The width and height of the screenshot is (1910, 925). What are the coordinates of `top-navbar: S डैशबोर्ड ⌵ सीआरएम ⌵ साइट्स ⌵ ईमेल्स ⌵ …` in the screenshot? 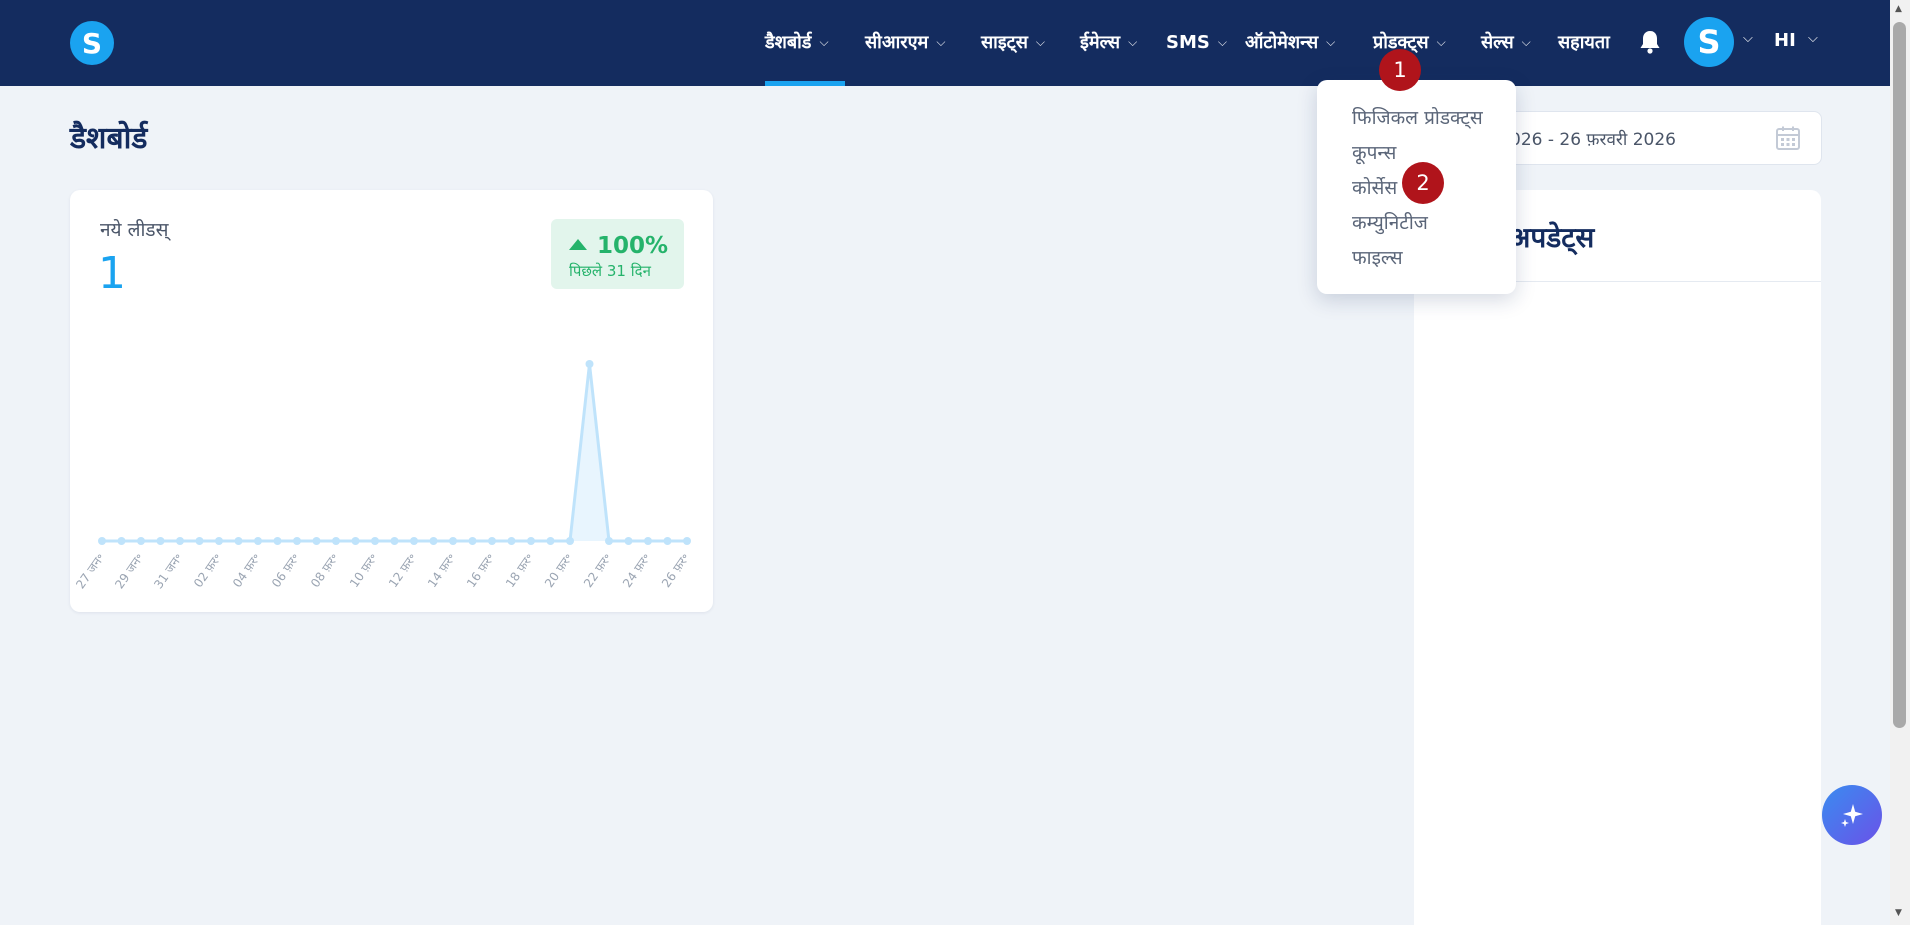 It's located at (945, 43).